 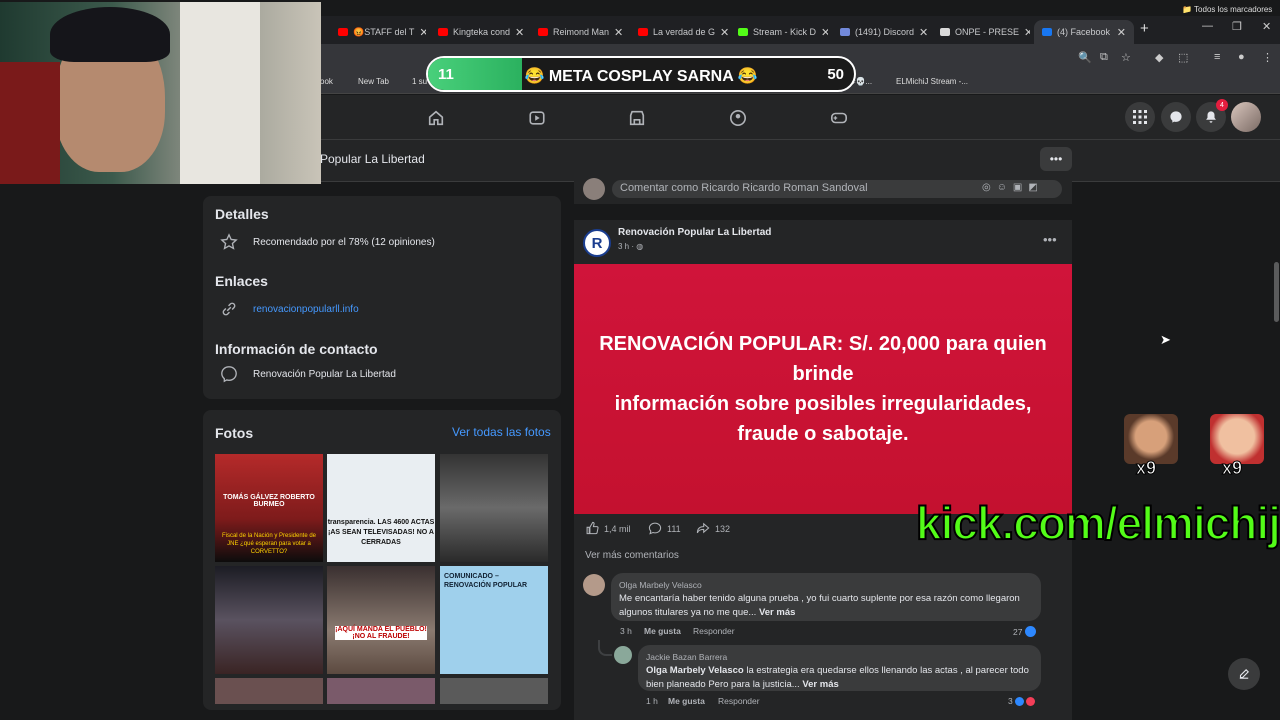 I want to click on mouse-cursor-icon: ➤, so click(x=1165, y=339).